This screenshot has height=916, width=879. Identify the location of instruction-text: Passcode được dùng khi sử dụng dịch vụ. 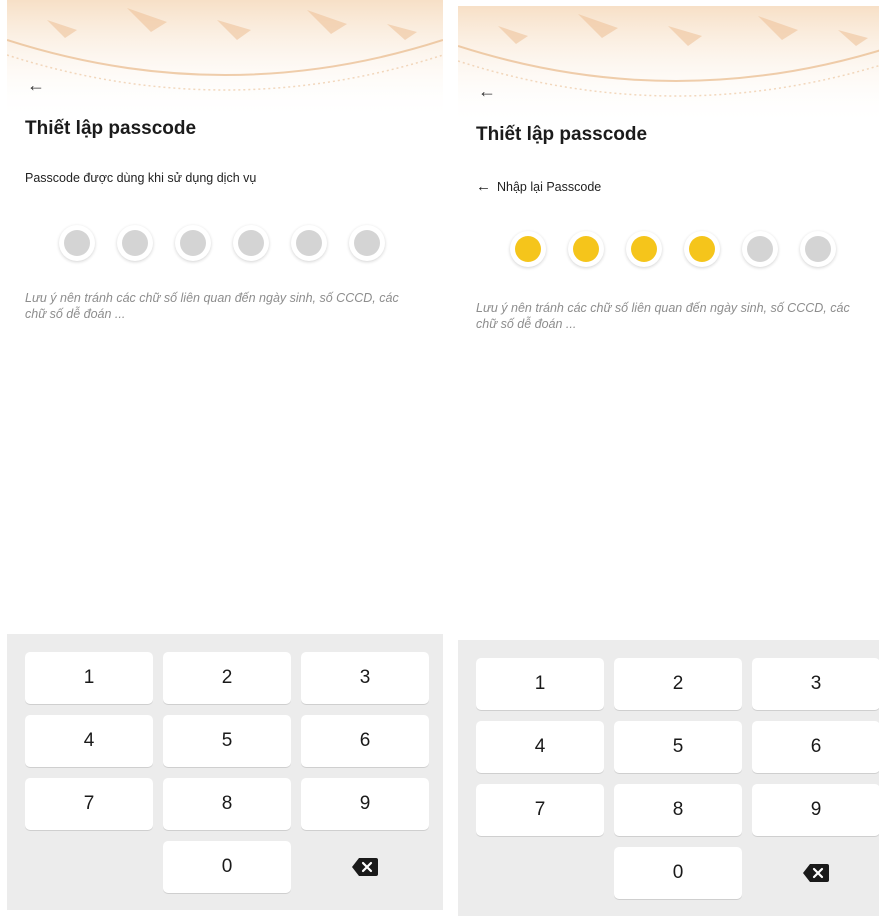
(141, 178).